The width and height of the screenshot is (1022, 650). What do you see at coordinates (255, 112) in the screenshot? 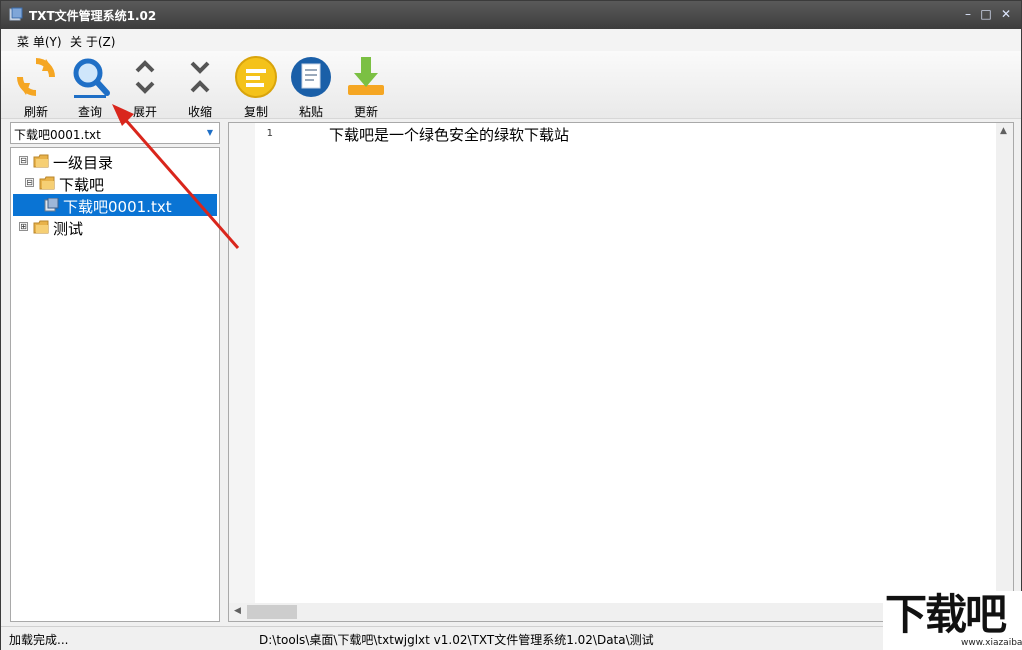
I see `copy-label: 复制` at bounding box center [255, 112].